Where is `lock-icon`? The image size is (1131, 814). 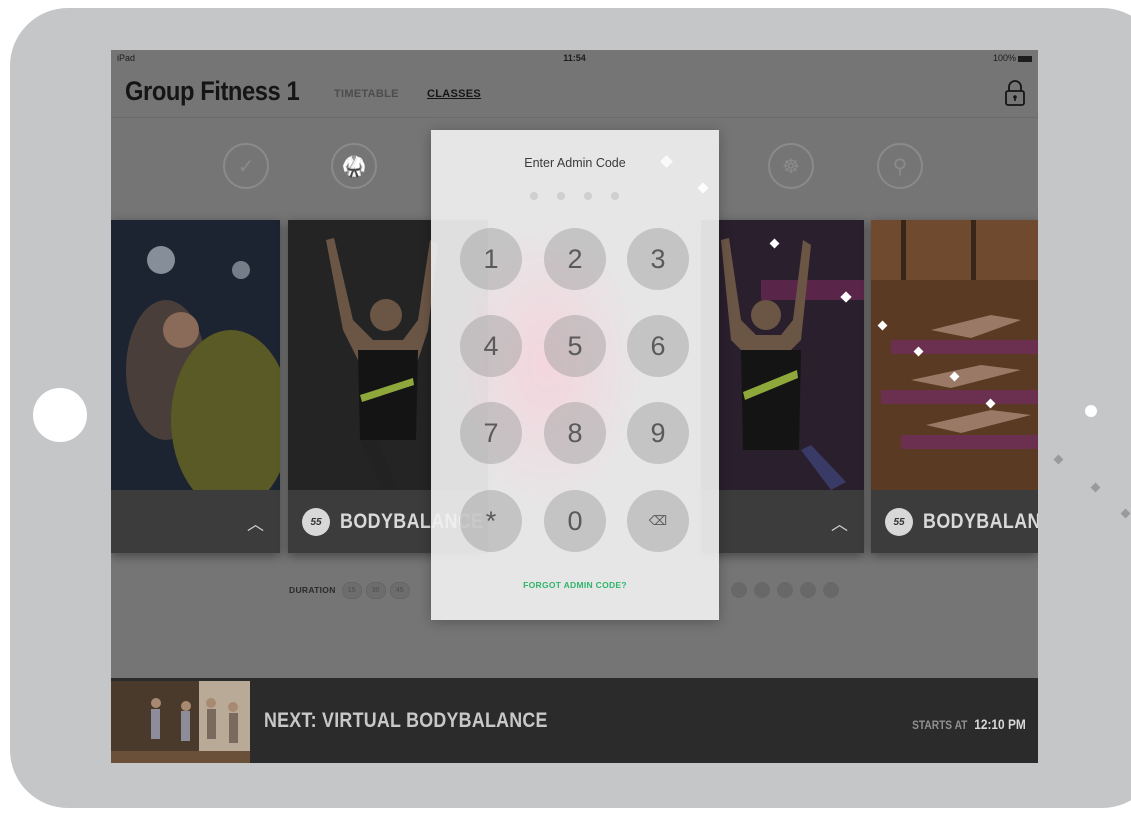
lock-icon is located at coordinates (1015, 93).